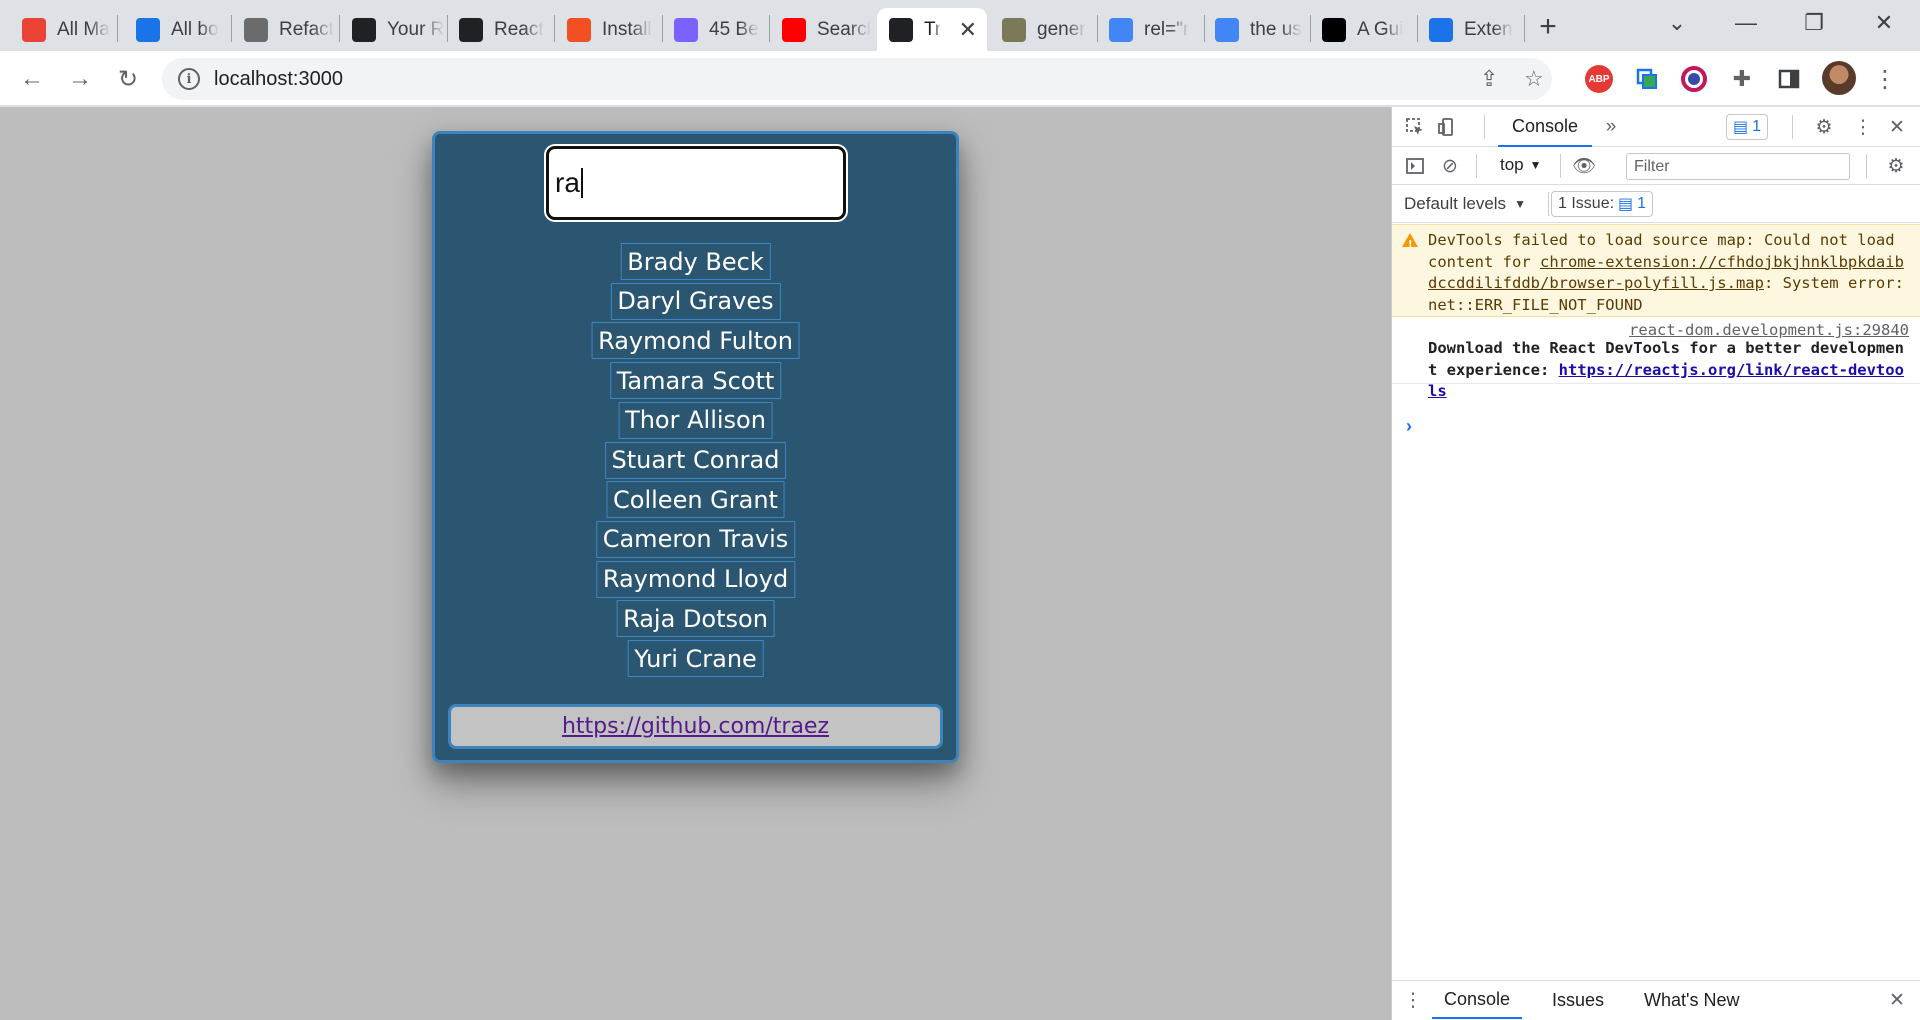  Describe the element at coordinates (1599, 79) in the screenshot. I see `adblock-plus-icon: ABP` at that location.